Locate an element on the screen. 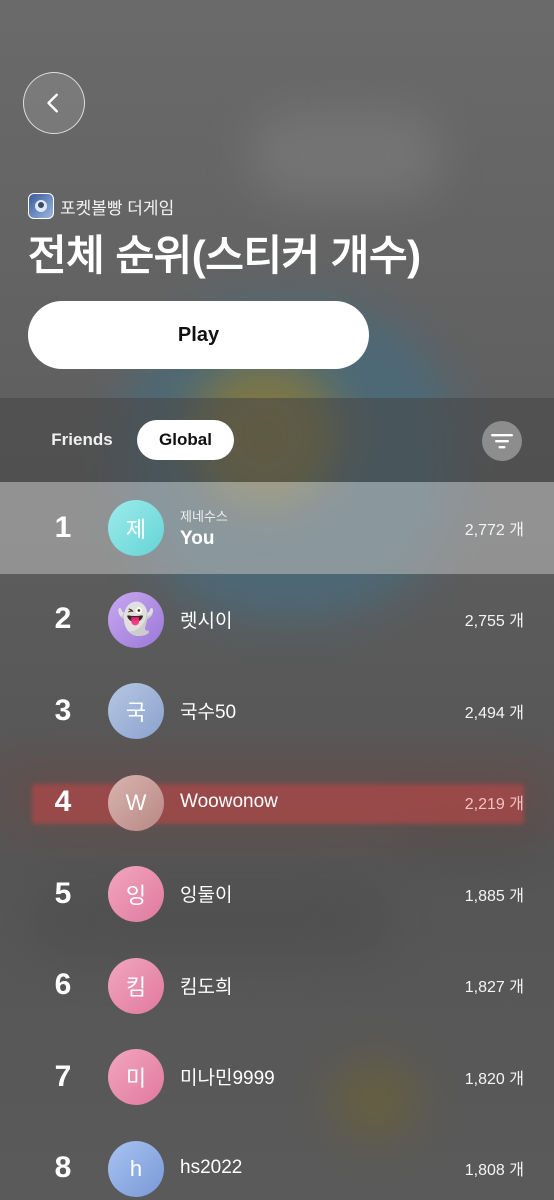 The width and height of the screenshot is (554, 1200). tab-global: Global is located at coordinates (185, 440).